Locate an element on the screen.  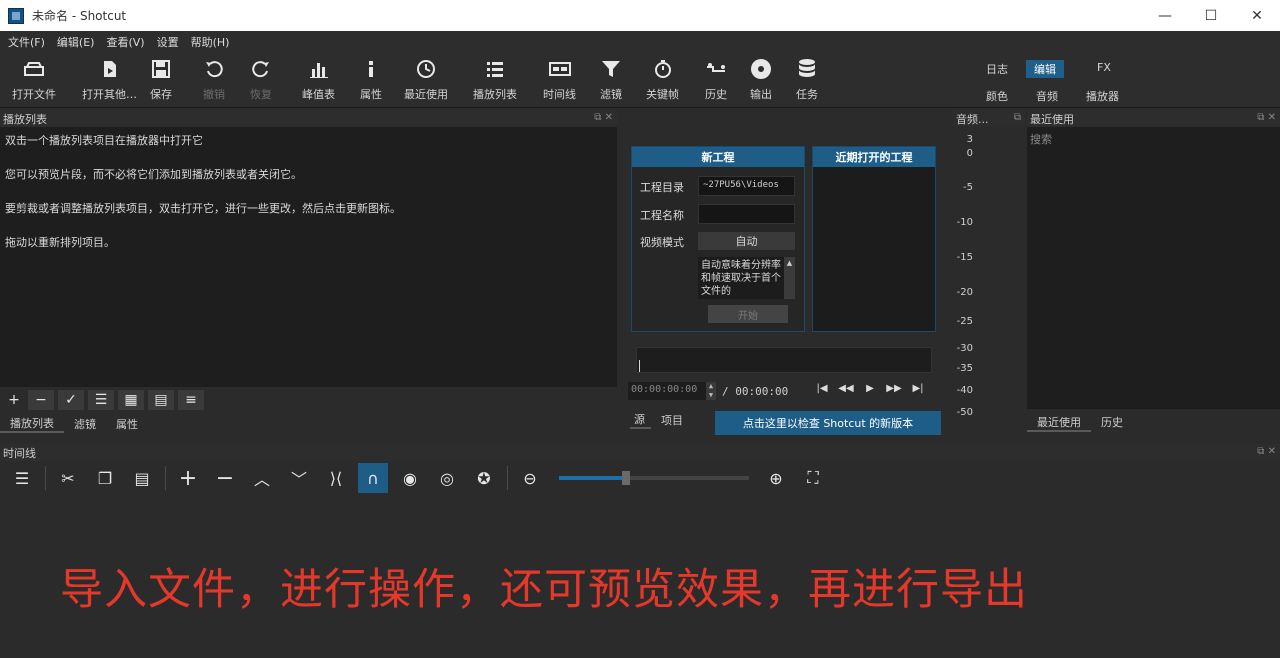
scrub-bar is located at coordinates (784, 360).